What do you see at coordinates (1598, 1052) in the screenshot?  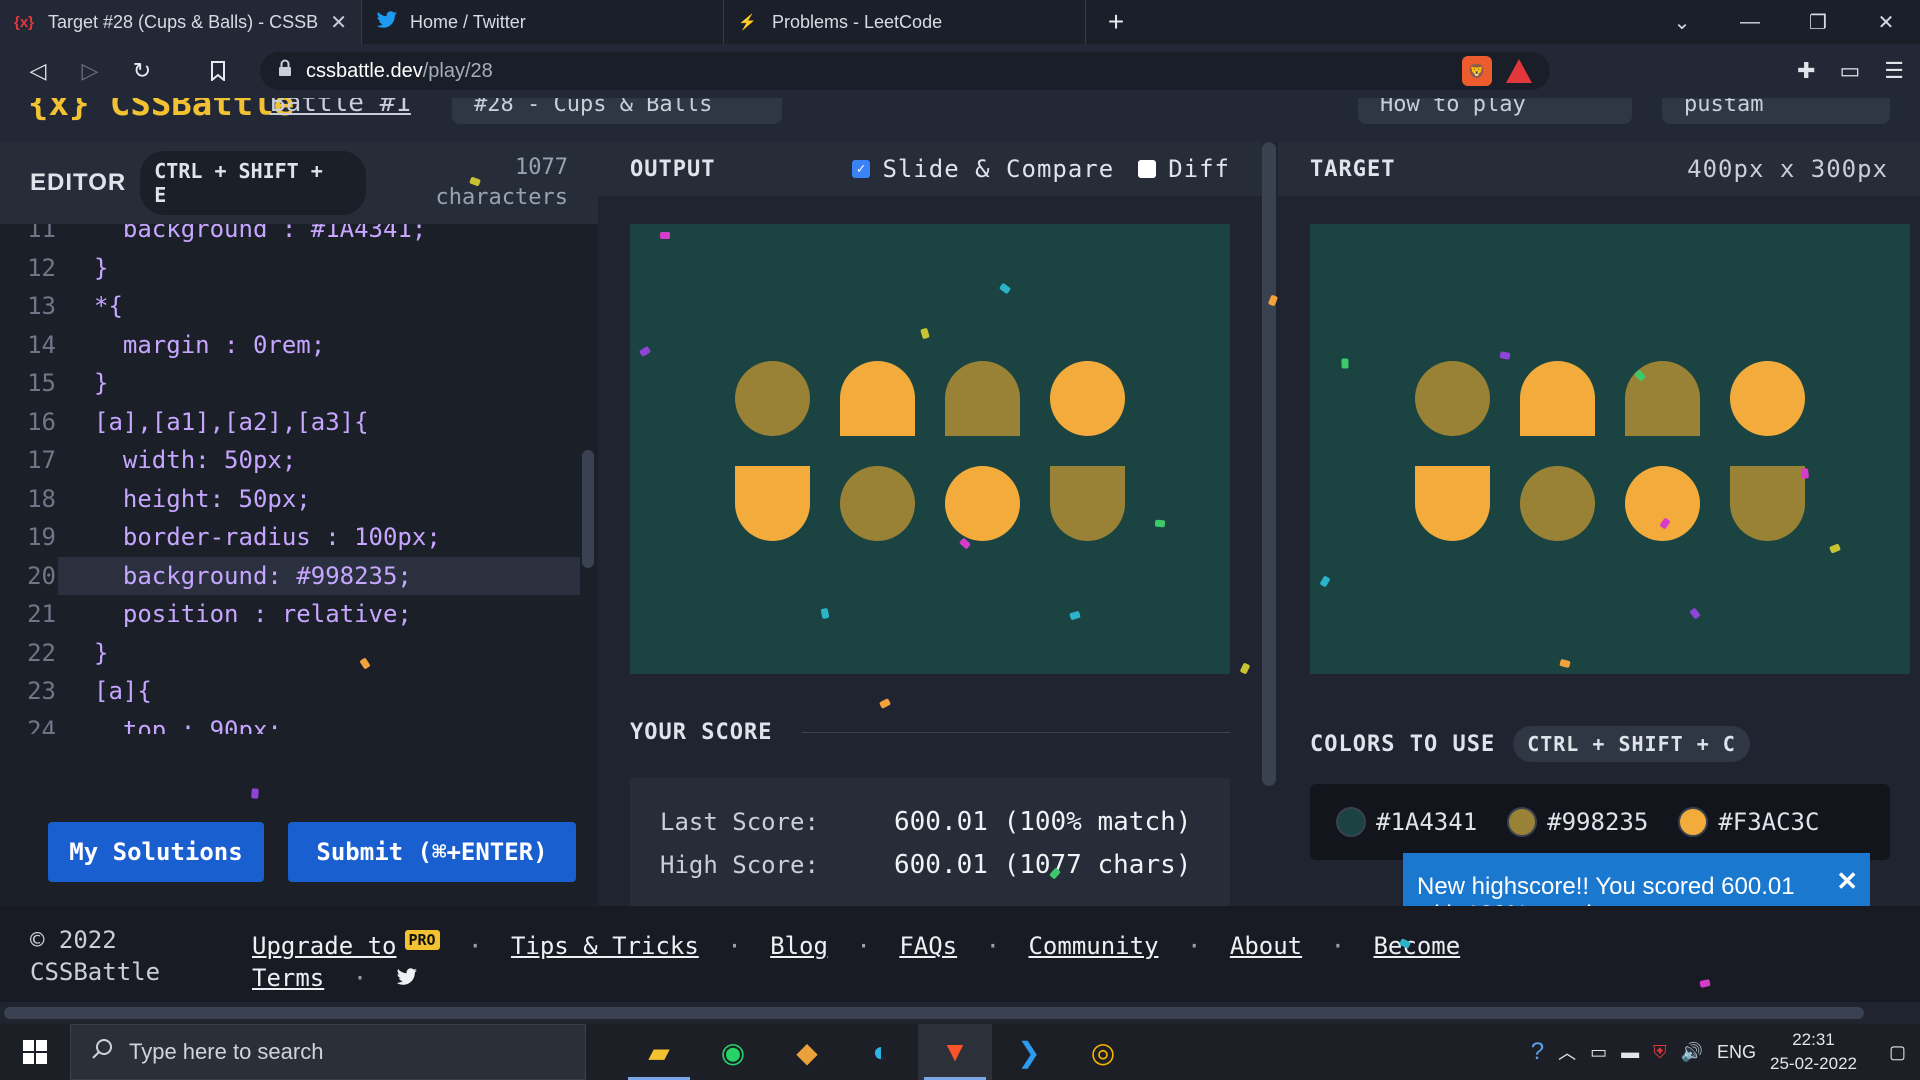 I see `display-icon: ▭` at bounding box center [1598, 1052].